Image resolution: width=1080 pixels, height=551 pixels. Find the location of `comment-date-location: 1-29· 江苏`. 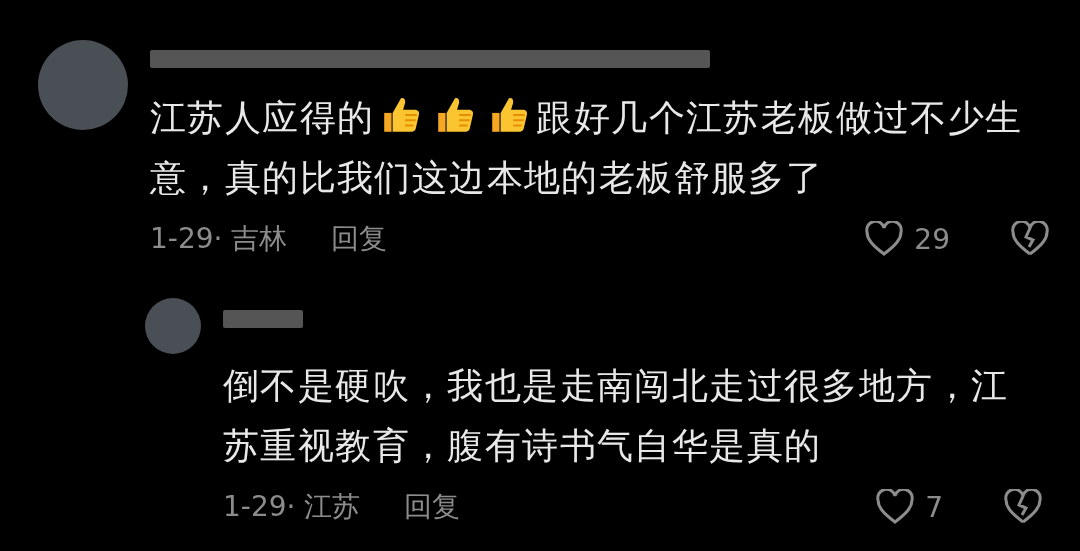

comment-date-location: 1-29· 江苏 is located at coordinates (292, 507).